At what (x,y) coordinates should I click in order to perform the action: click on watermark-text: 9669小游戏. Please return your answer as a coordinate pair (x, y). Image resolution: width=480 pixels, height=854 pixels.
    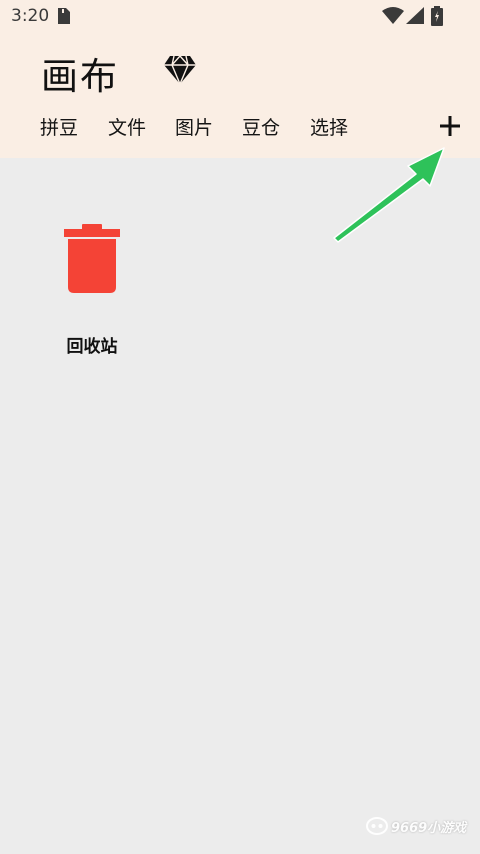
    Looking at the image, I should click on (429, 828).